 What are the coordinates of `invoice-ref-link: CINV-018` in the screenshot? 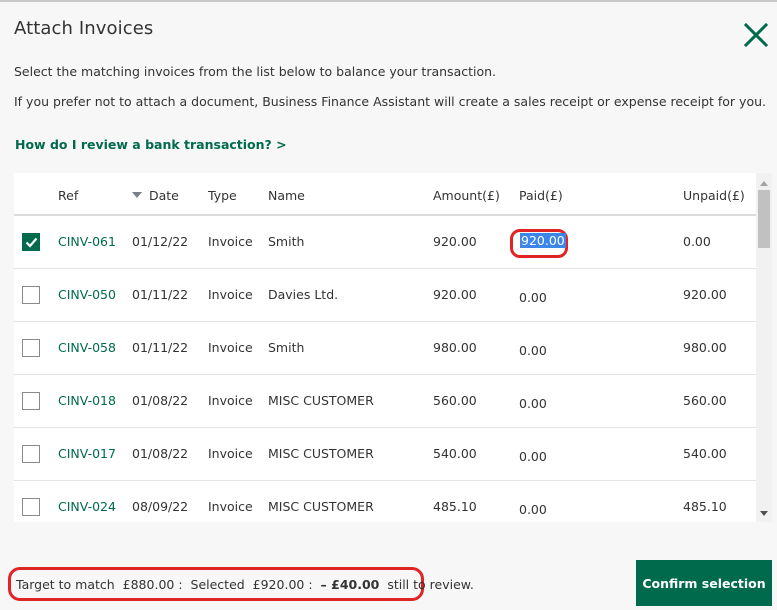 It's located at (87, 400).